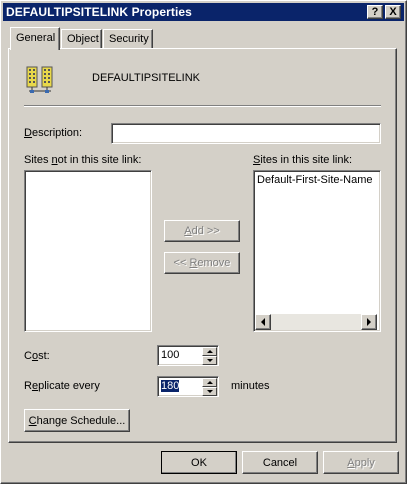 The height and width of the screenshot is (484, 407). I want to click on add-button-label: Add >>, so click(202, 231).